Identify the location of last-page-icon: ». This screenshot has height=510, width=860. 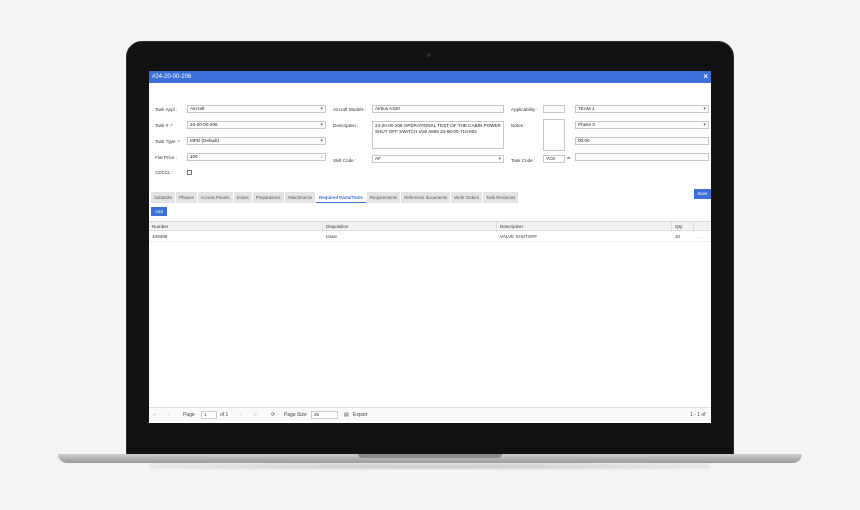
(255, 415).